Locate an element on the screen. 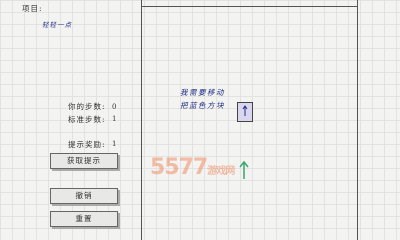 Image resolution: width=400 pixels, height=240 pixels. watermark-brand: 5577 is located at coordinates (179, 167).